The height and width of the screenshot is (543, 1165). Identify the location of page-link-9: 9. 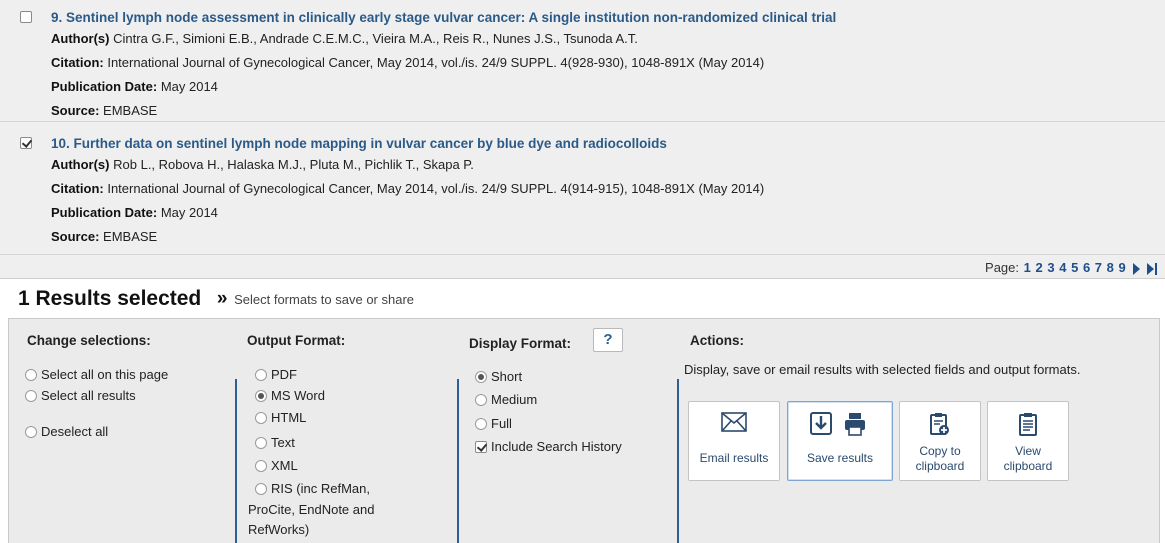
(1122, 267).